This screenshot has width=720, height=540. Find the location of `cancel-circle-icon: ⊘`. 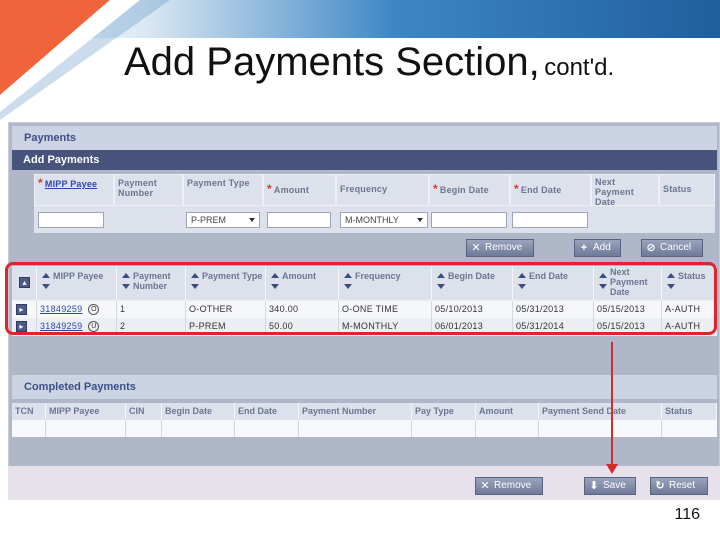

cancel-circle-icon: ⊘ is located at coordinates (651, 248).